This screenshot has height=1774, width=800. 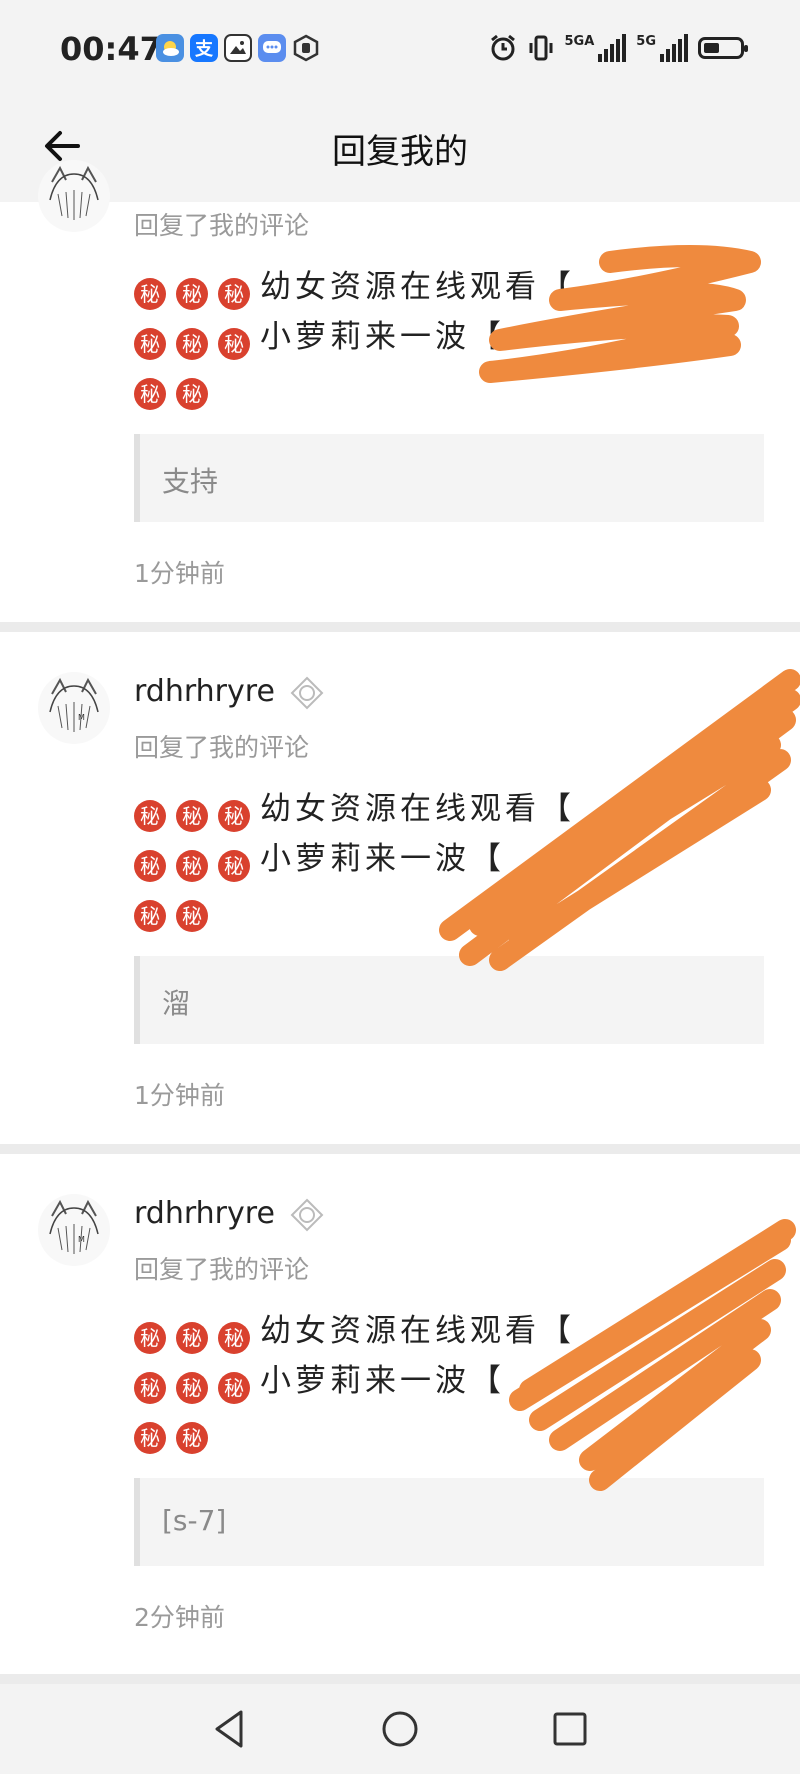 What do you see at coordinates (711, 48) in the screenshot?
I see `battery-level` at bounding box center [711, 48].